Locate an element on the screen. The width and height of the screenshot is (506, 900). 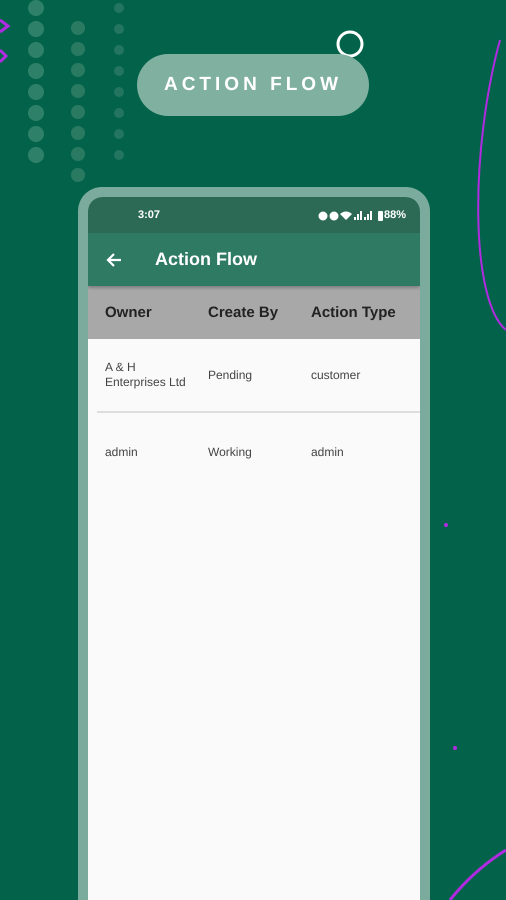
screen-title: Action Flow is located at coordinates (206, 259).